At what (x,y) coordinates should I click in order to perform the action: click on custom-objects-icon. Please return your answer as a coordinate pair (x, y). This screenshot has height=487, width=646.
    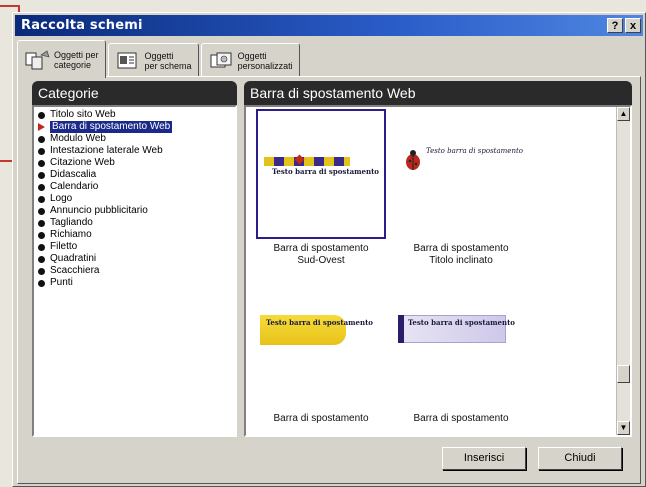
    Looking at the image, I should click on (221, 59).